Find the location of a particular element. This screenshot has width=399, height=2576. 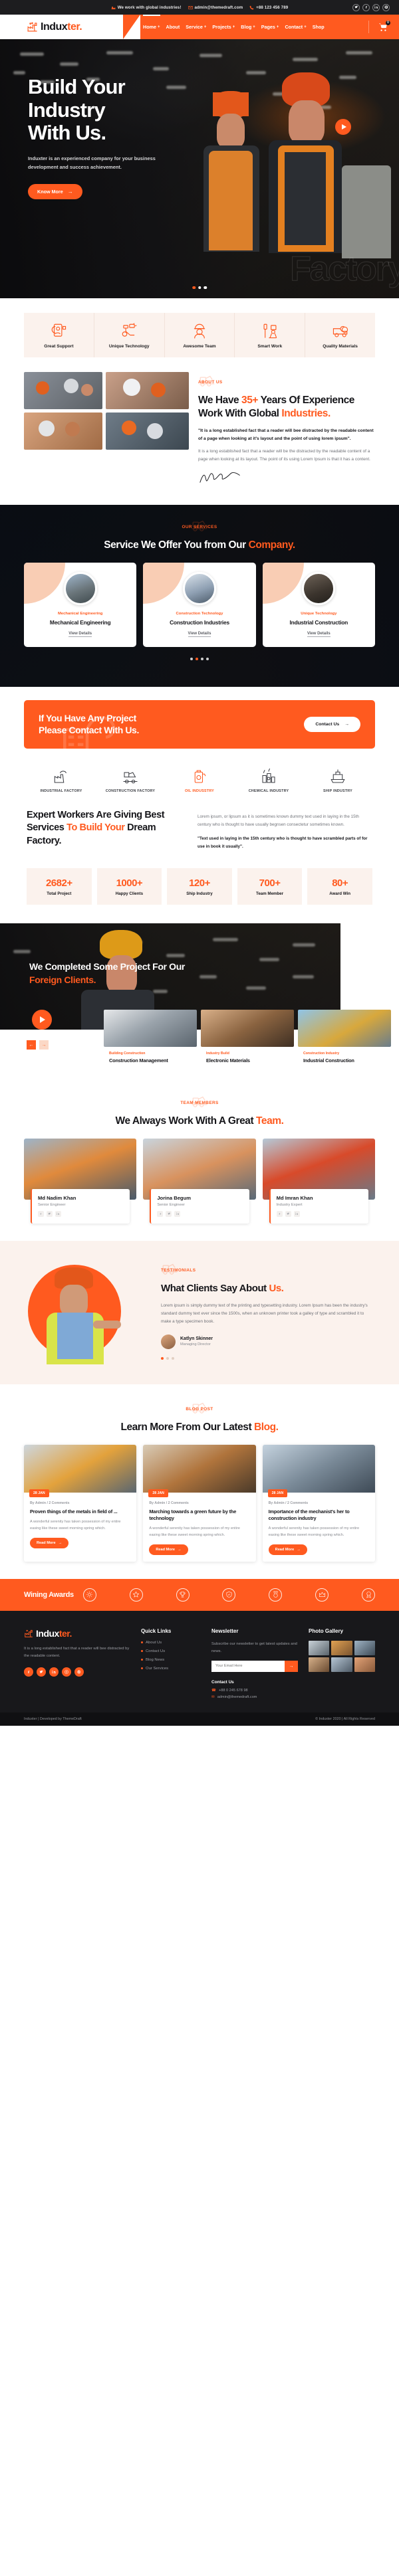

feature-great-support: Great Support is located at coordinates (59, 335).